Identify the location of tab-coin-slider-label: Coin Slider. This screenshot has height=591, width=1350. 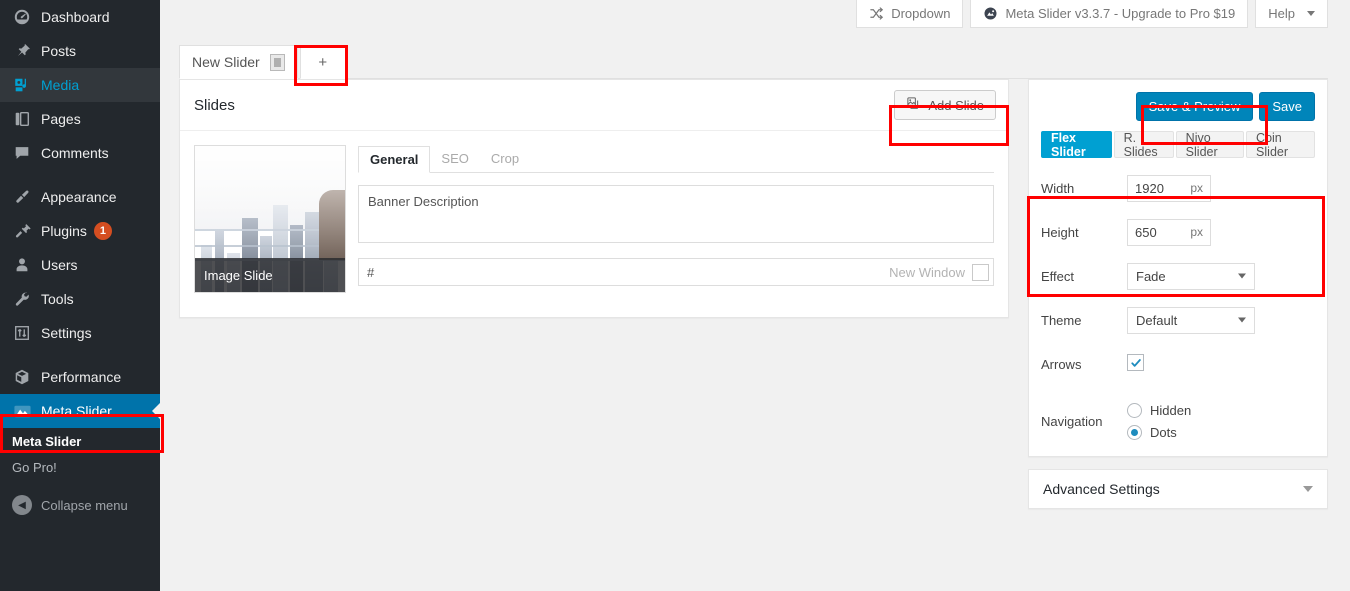
(1272, 144).